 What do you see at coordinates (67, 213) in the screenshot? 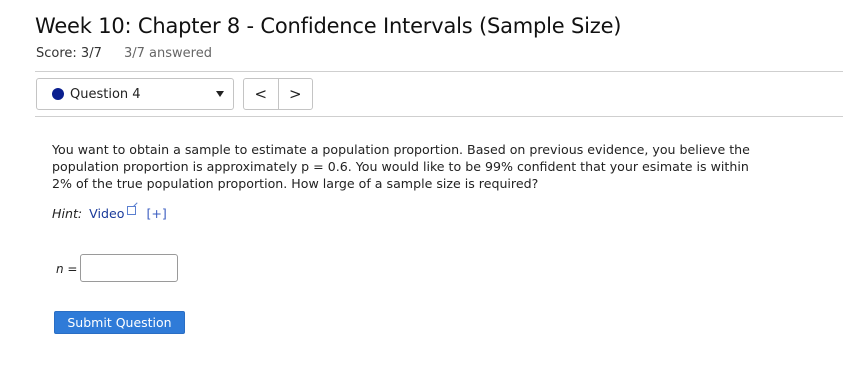
I see `hint-label: Hint:` at bounding box center [67, 213].